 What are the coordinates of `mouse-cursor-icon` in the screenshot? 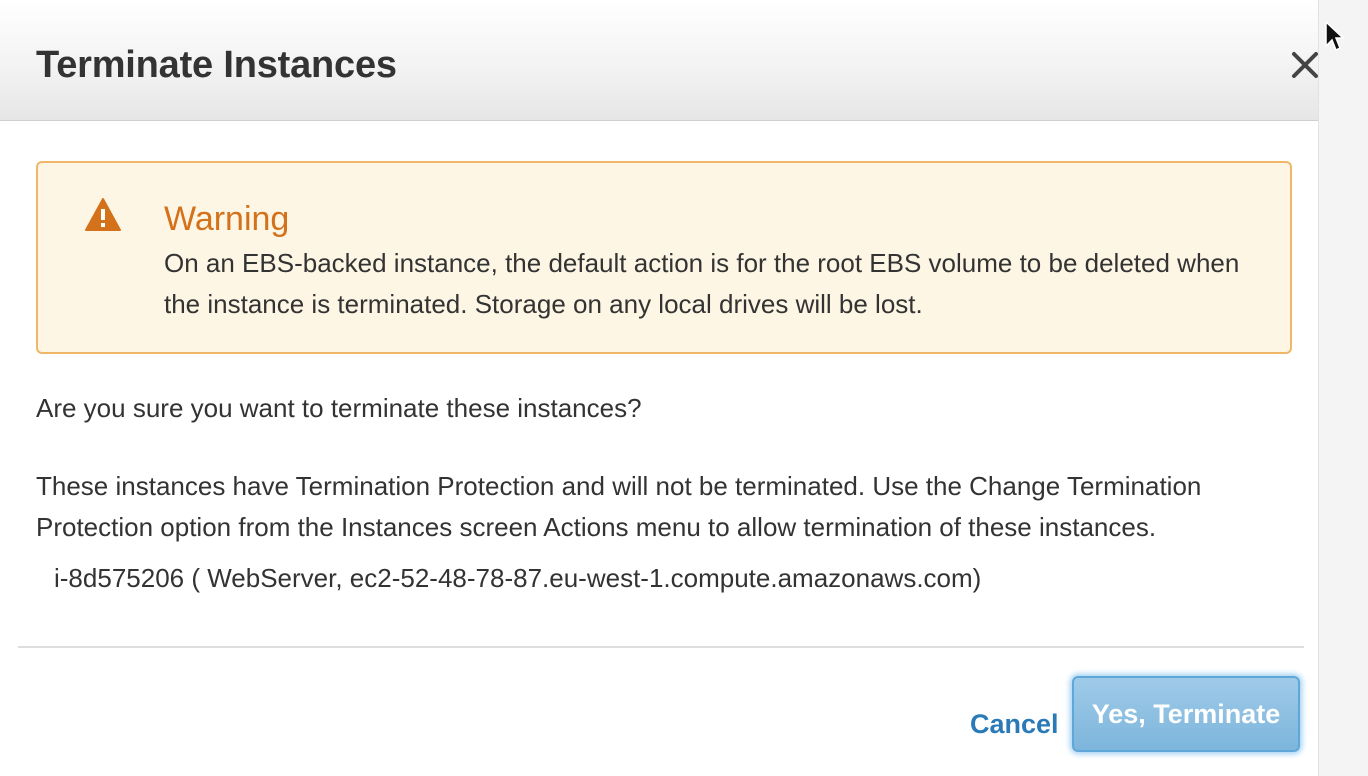 It's located at (1334, 38).